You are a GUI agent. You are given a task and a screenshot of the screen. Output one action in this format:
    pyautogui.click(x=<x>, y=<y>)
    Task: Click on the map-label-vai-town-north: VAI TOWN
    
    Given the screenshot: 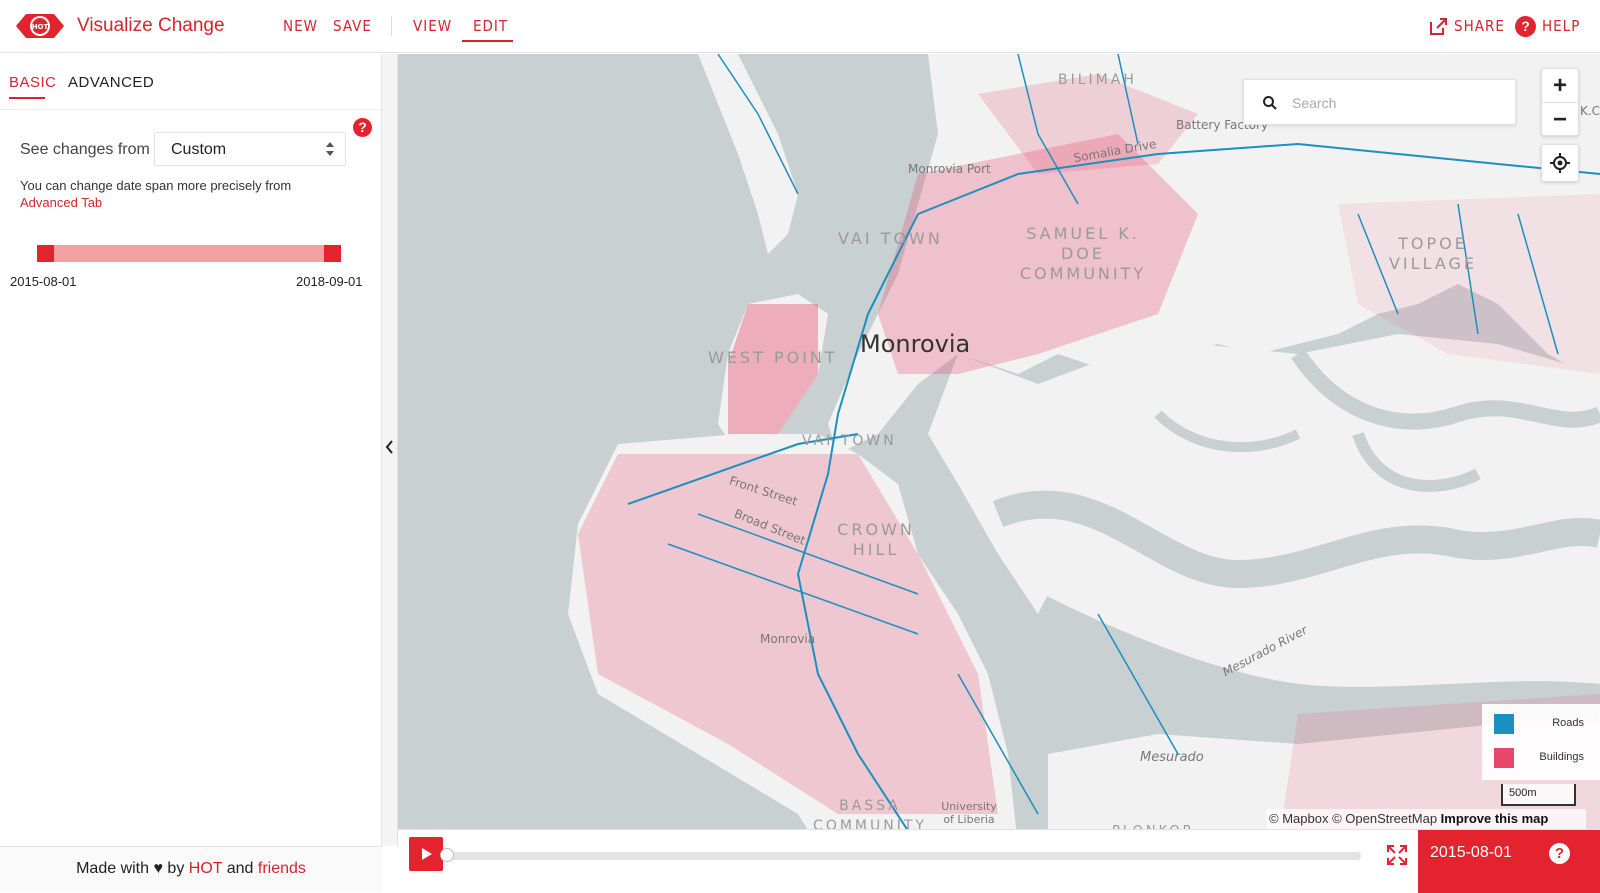 What is the action you would take?
    pyautogui.click(x=890, y=238)
    